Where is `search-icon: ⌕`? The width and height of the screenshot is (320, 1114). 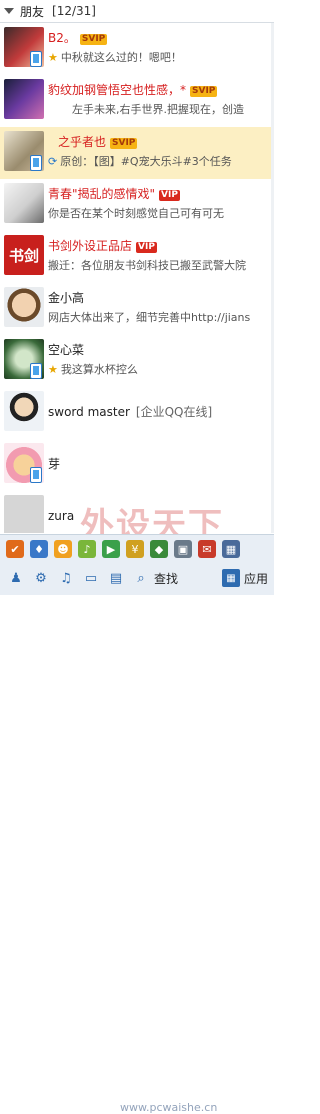
search-icon: ⌕ is located at coordinates (141, 578).